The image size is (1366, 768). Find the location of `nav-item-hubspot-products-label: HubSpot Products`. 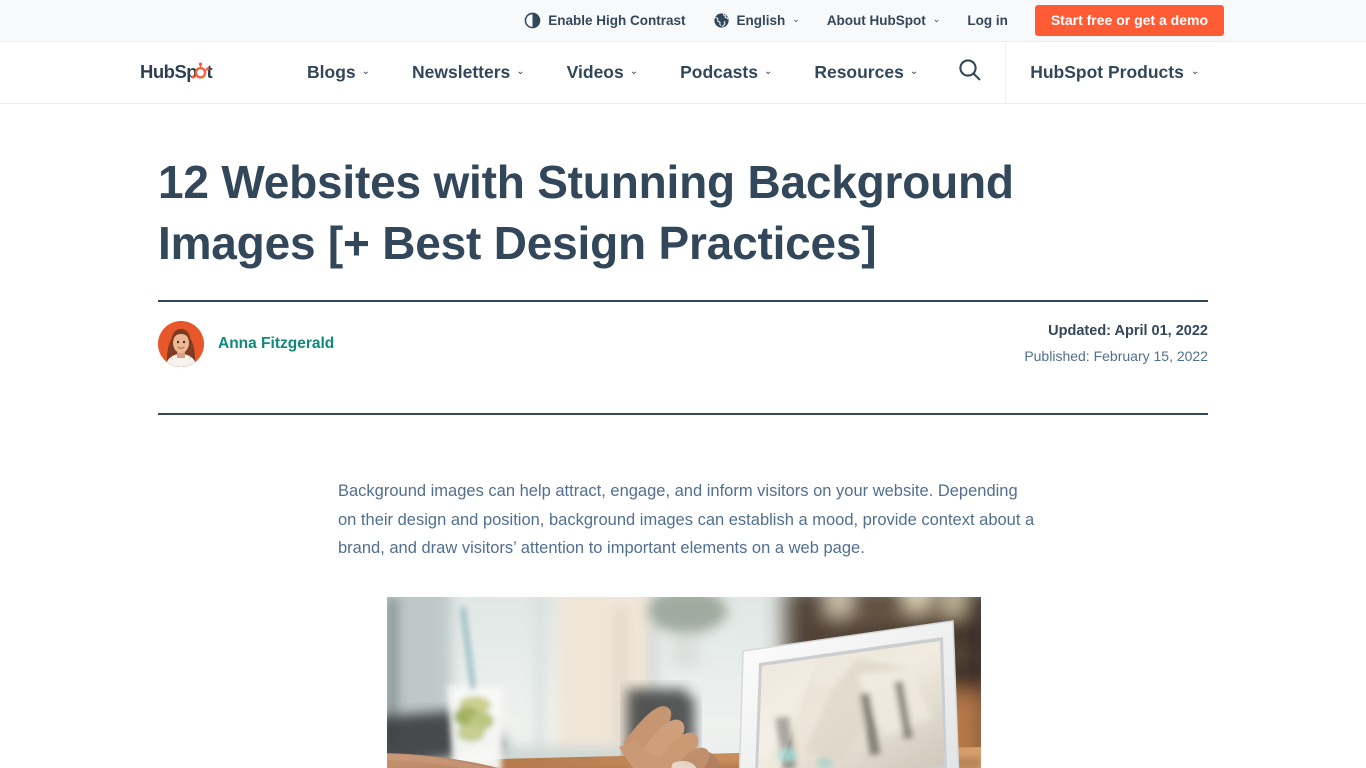

nav-item-hubspot-products-label: HubSpot Products is located at coordinates (1107, 72).